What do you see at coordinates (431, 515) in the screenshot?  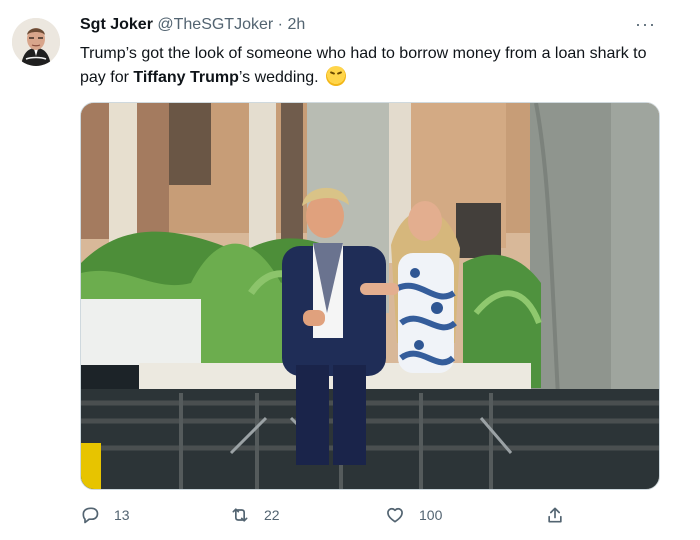 I see `like-count: 100` at bounding box center [431, 515].